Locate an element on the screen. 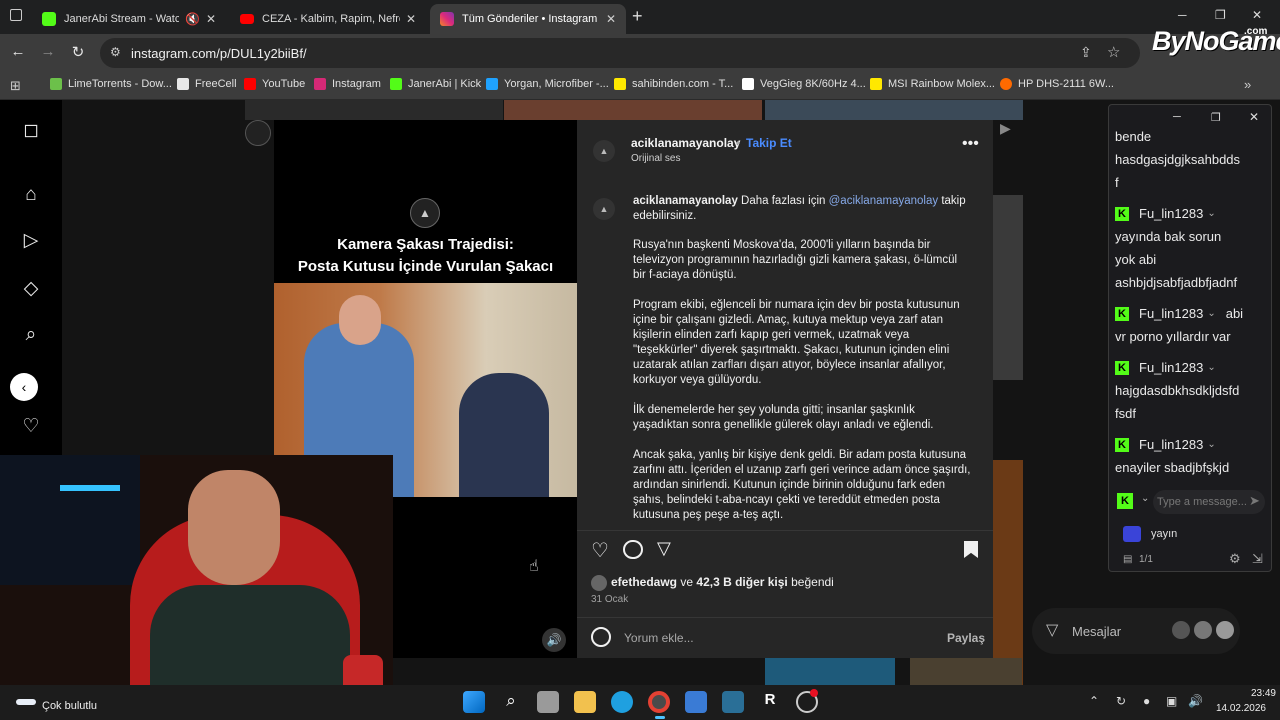  chat-input: Type a message... ➤ is located at coordinates (1209, 502).